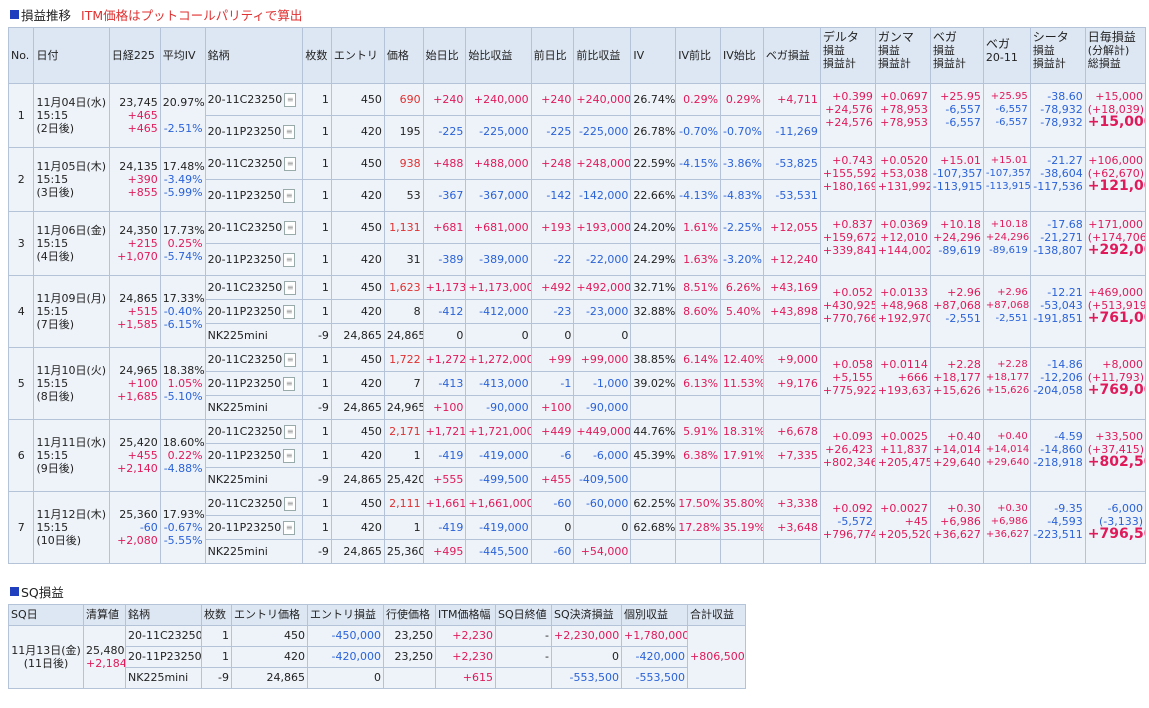 This screenshot has width=1149, height=708. Describe the element at coordinates (904, 305) in the screenshot. I see `stack-line: +48,968` at that location.